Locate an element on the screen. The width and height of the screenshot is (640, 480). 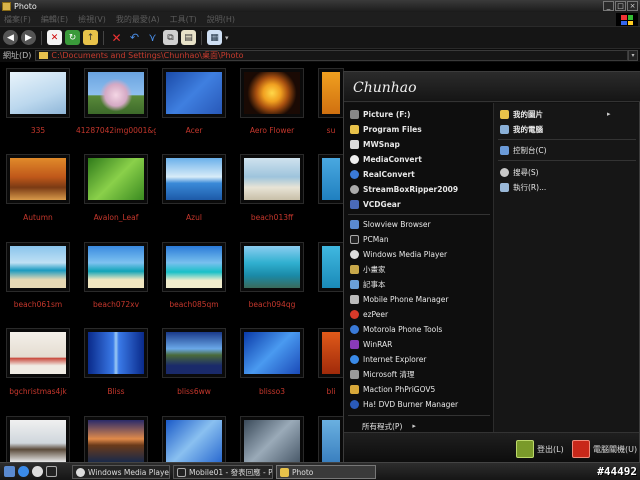
menu-item-dvd-burner: Ha! DVD Burner Manager is located at coordinates (404, 404).